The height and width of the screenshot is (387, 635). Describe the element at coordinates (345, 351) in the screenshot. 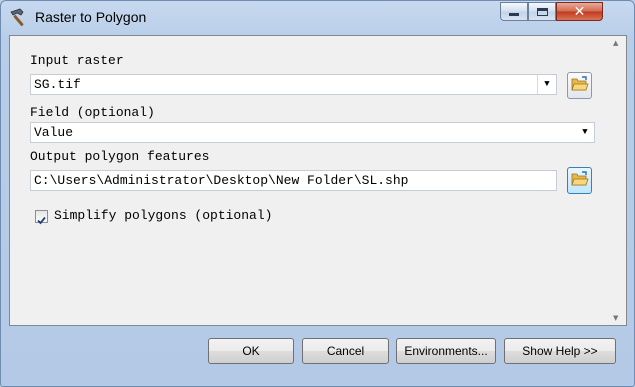

I see `cancel-button: Cancel` at that location.